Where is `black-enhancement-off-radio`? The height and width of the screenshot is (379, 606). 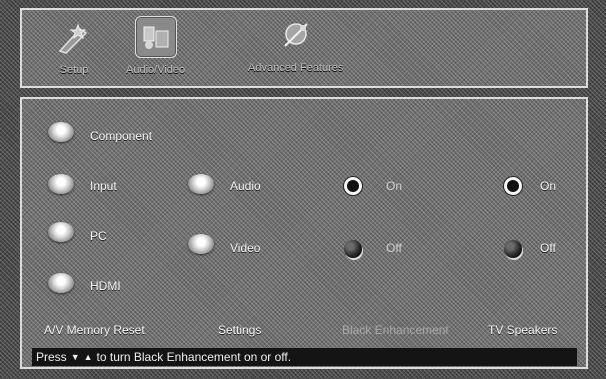
black-enhancement-off-radio is located at coordinates (353, 249).